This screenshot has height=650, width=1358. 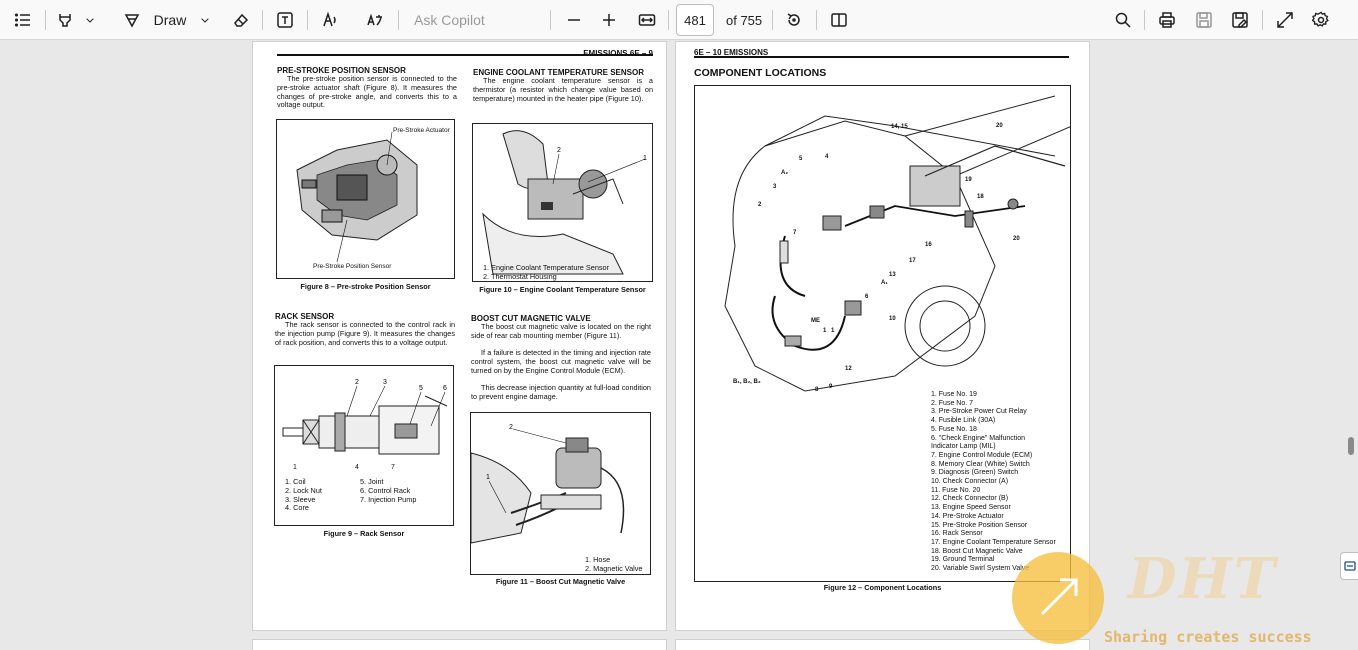 What do you see at coordinates (330, 20) in the screenshot?
I see `read-aloud-icon` at bounding box center [330, 20].